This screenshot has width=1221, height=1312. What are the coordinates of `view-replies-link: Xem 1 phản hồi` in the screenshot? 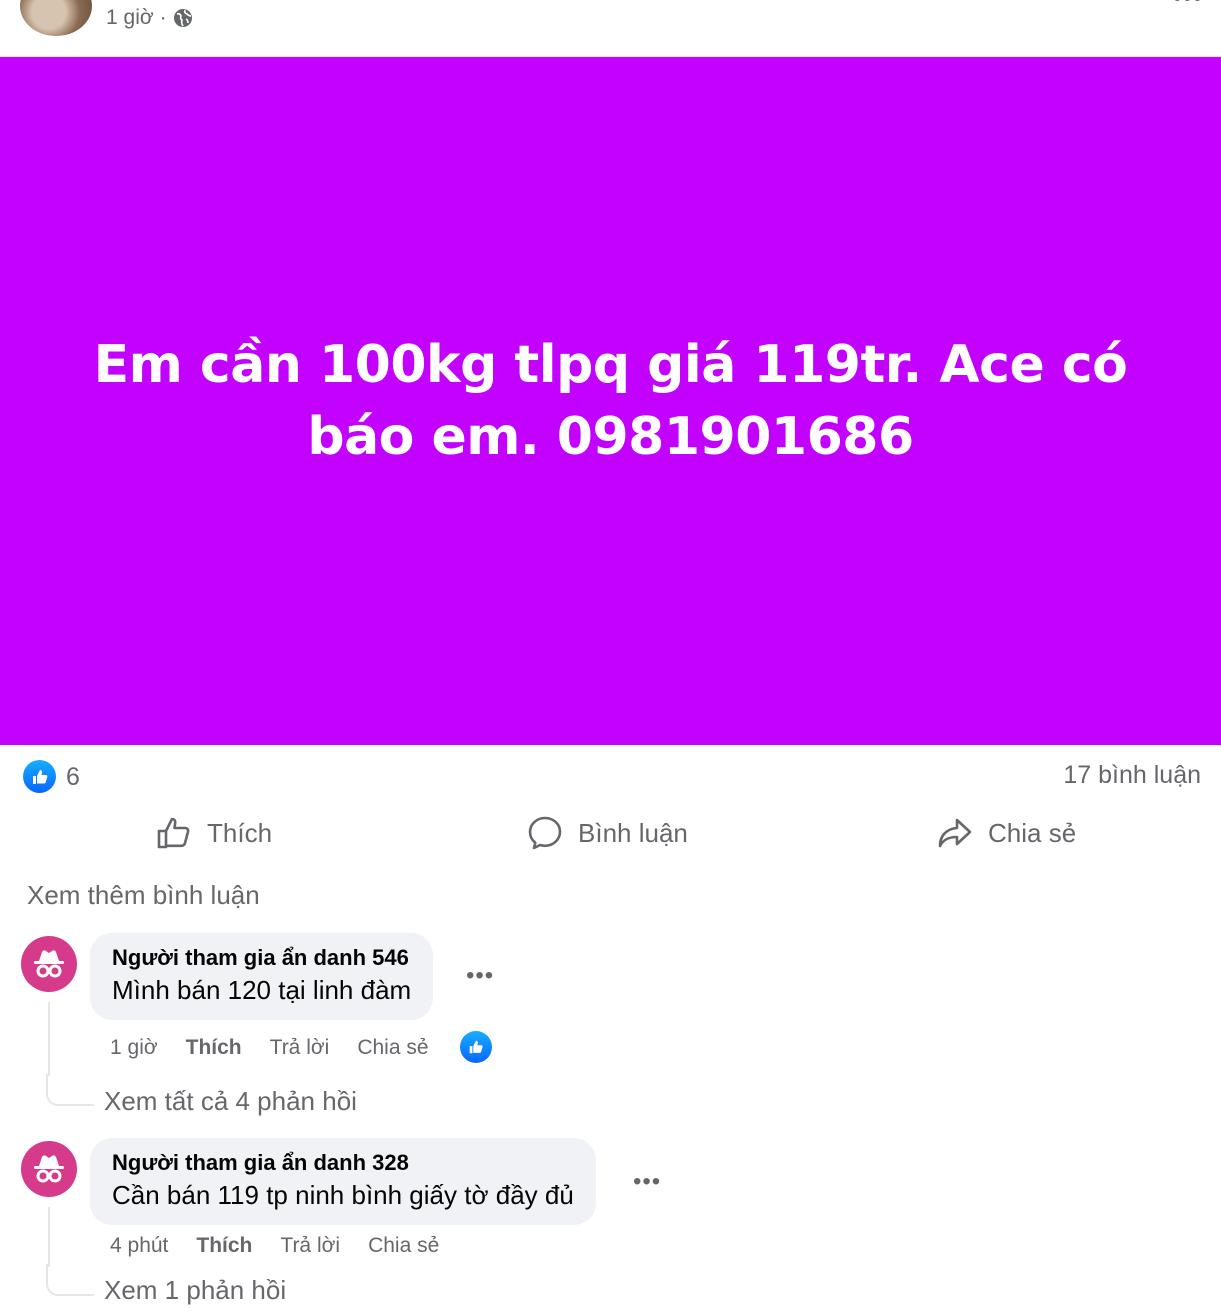 It's located at (195, 1290).